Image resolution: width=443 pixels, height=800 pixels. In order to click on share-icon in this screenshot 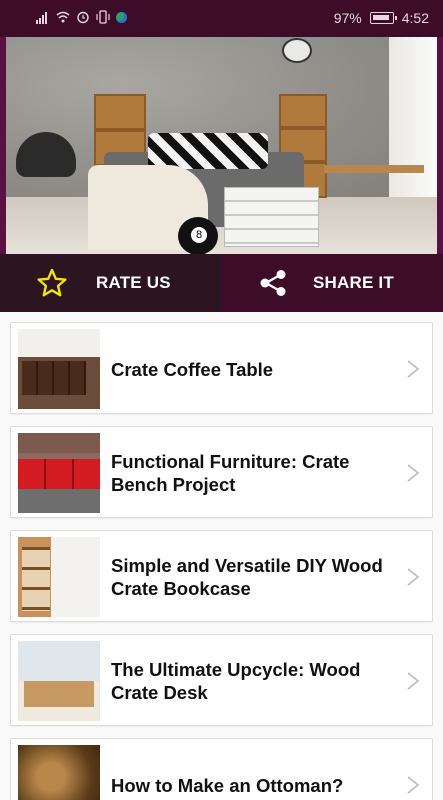, I will do `click(273, 283)`.